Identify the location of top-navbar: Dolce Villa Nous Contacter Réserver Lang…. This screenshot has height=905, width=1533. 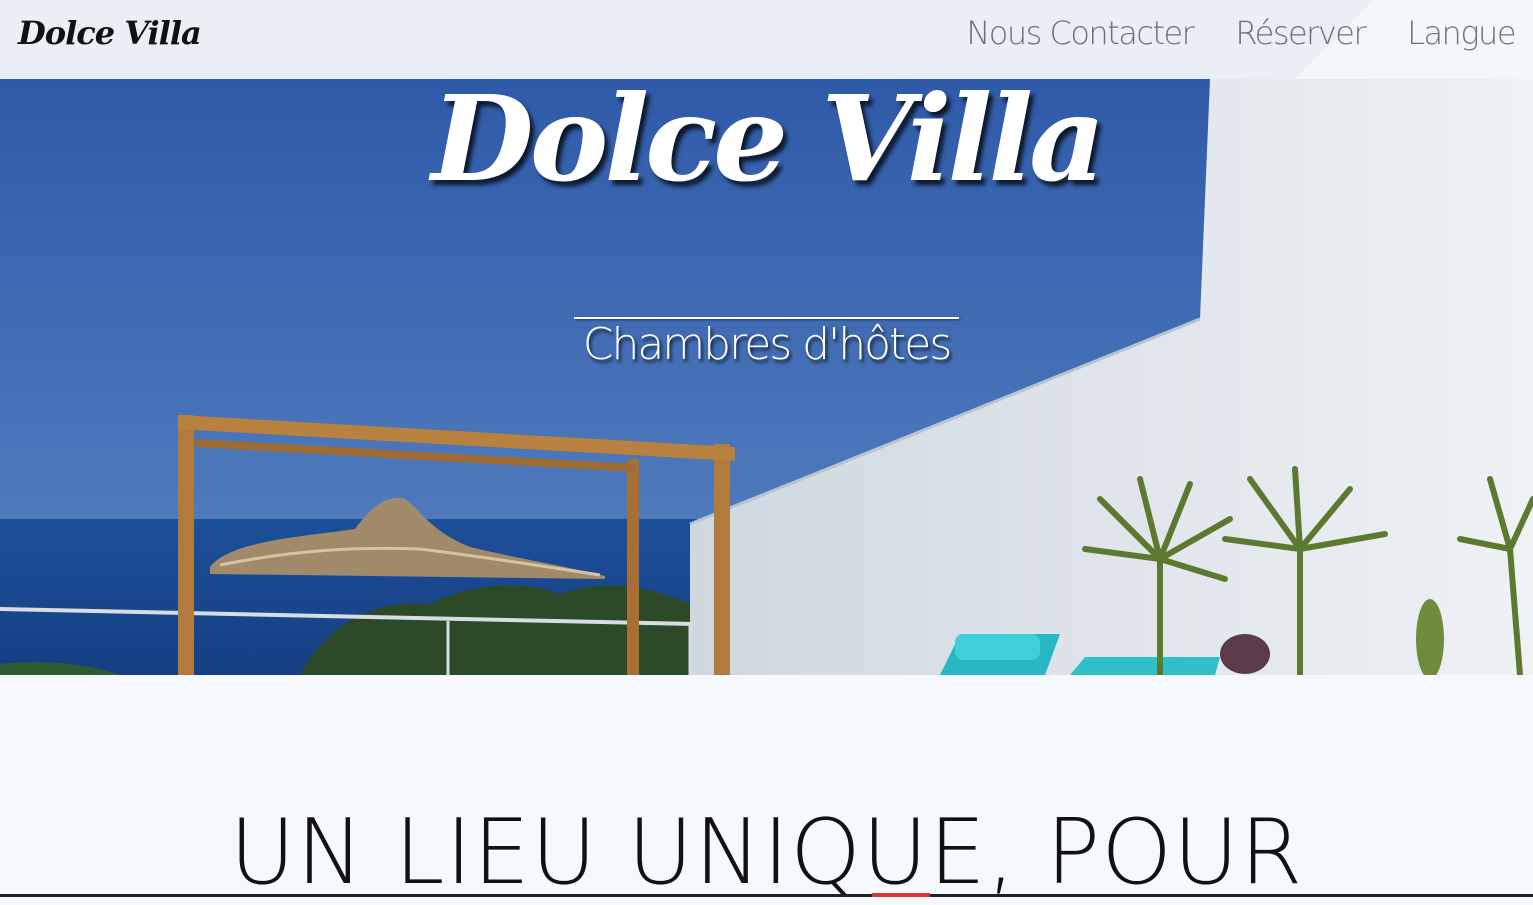
(766, 39).